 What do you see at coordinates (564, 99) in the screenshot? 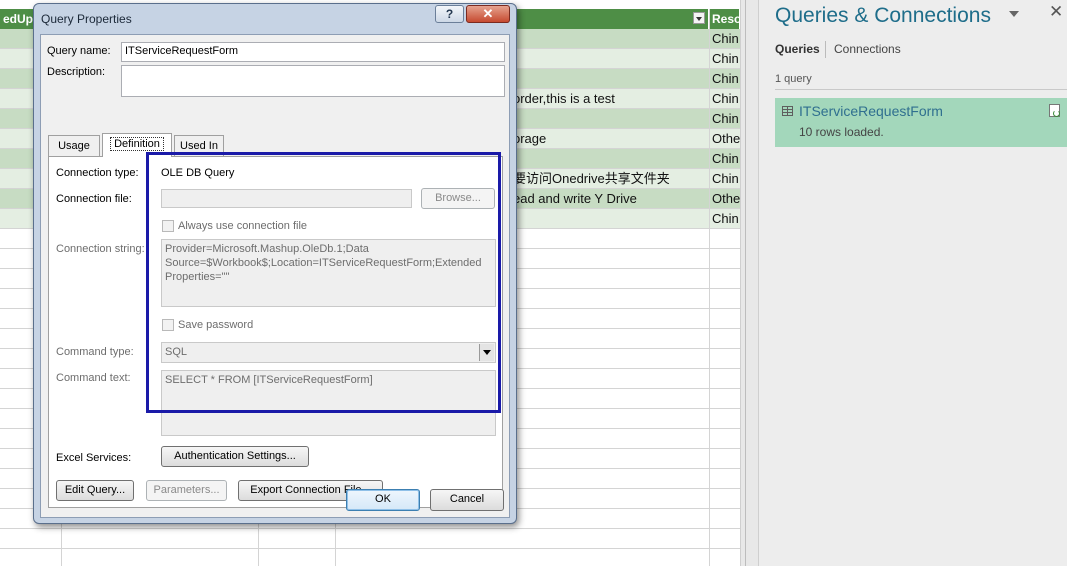
I see `cell-description: order,this is a test` at bounding box center [564, 99].